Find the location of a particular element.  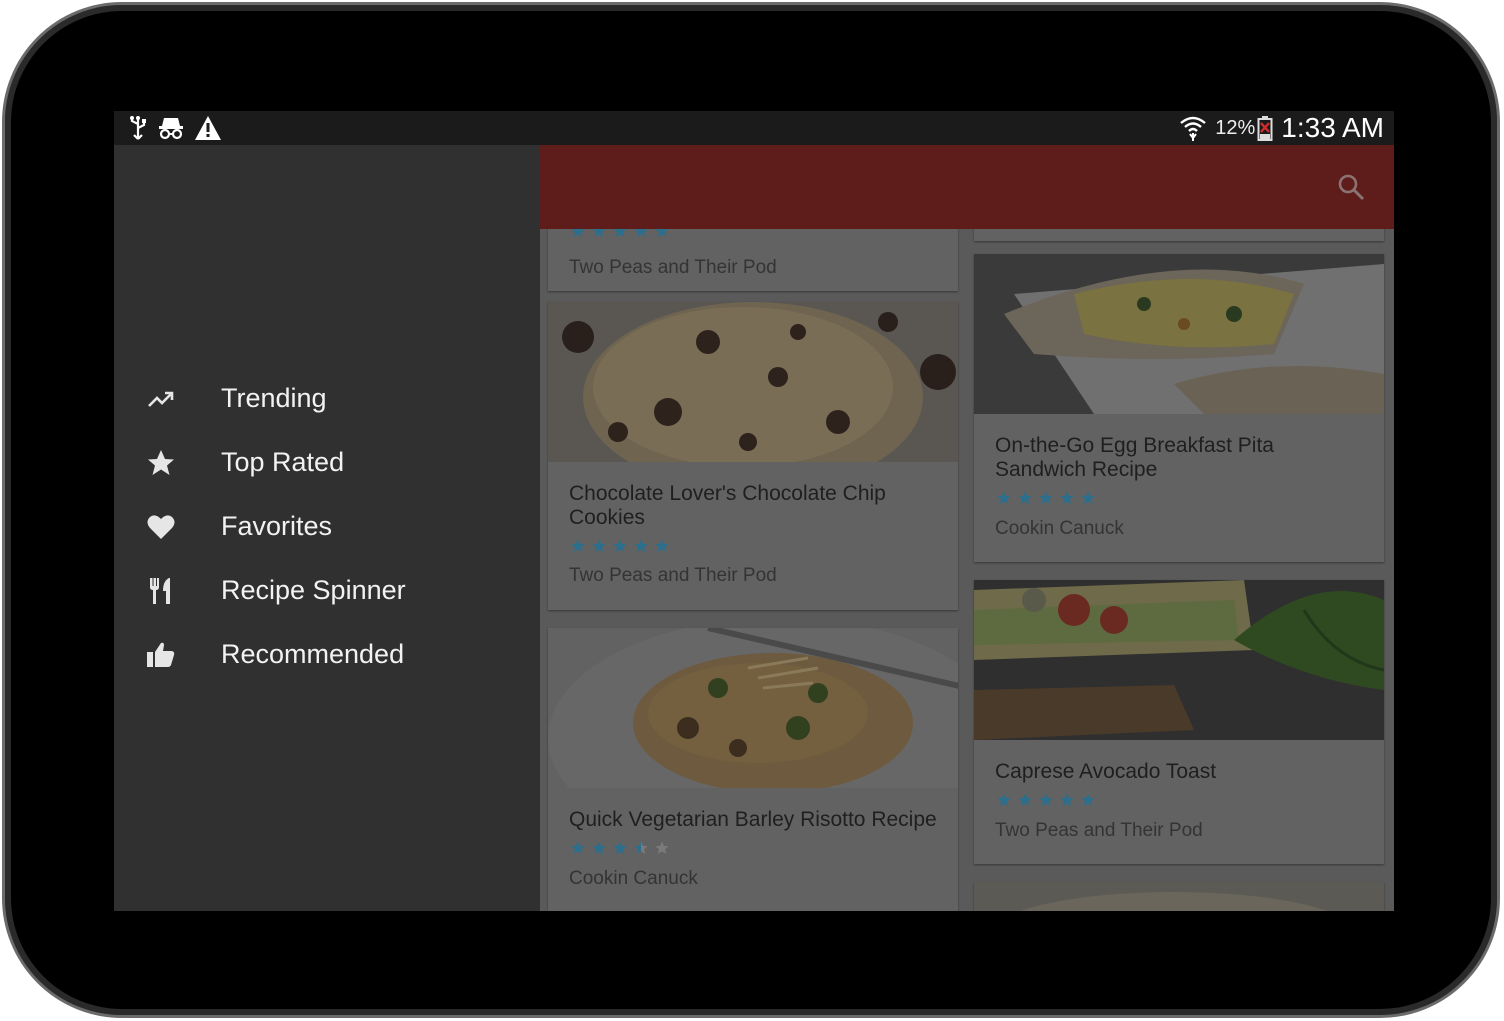

trending-icon is located at coordinates (161, 399).